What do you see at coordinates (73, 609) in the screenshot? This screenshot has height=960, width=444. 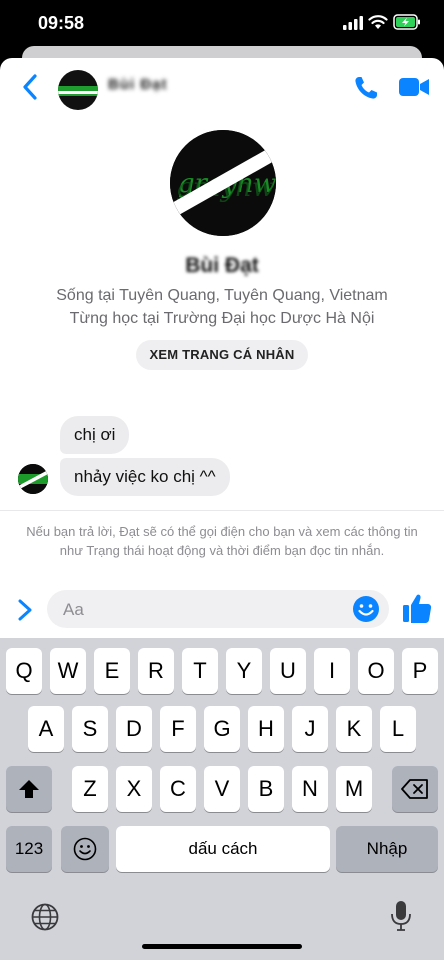 I see `message-input-placeholder: Aa` at bounding box center [73, 609].